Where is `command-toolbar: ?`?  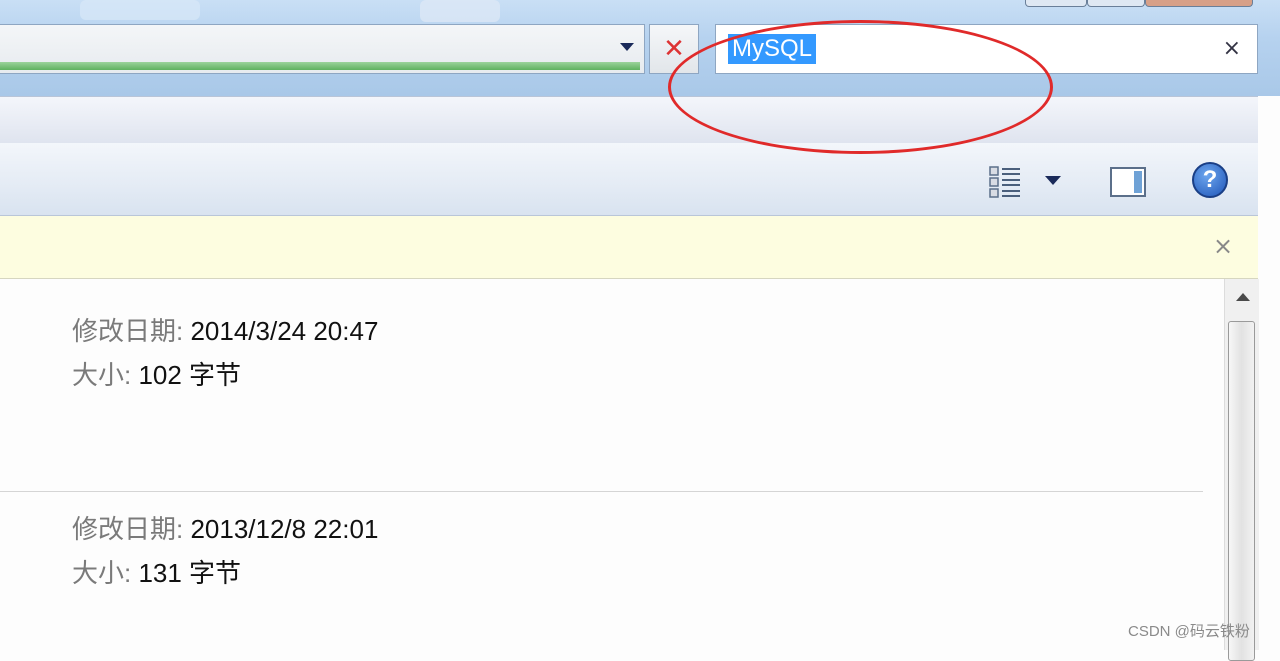
command-toolbar: ? is located at coordinates (629, 179).